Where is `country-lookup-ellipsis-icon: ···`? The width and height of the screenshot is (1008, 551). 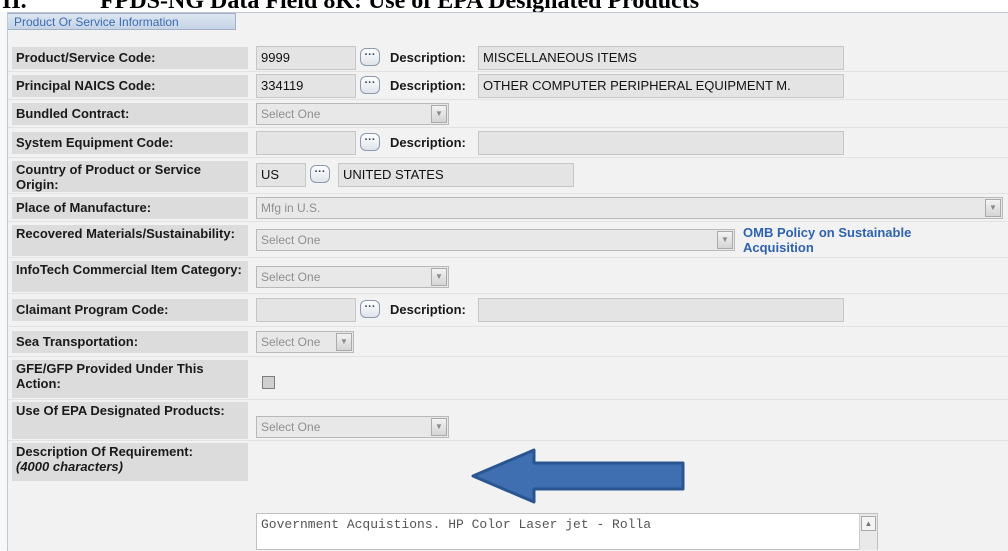
country-lookup-ellipsis-icon: ··· is located at coordinates (320, 174).